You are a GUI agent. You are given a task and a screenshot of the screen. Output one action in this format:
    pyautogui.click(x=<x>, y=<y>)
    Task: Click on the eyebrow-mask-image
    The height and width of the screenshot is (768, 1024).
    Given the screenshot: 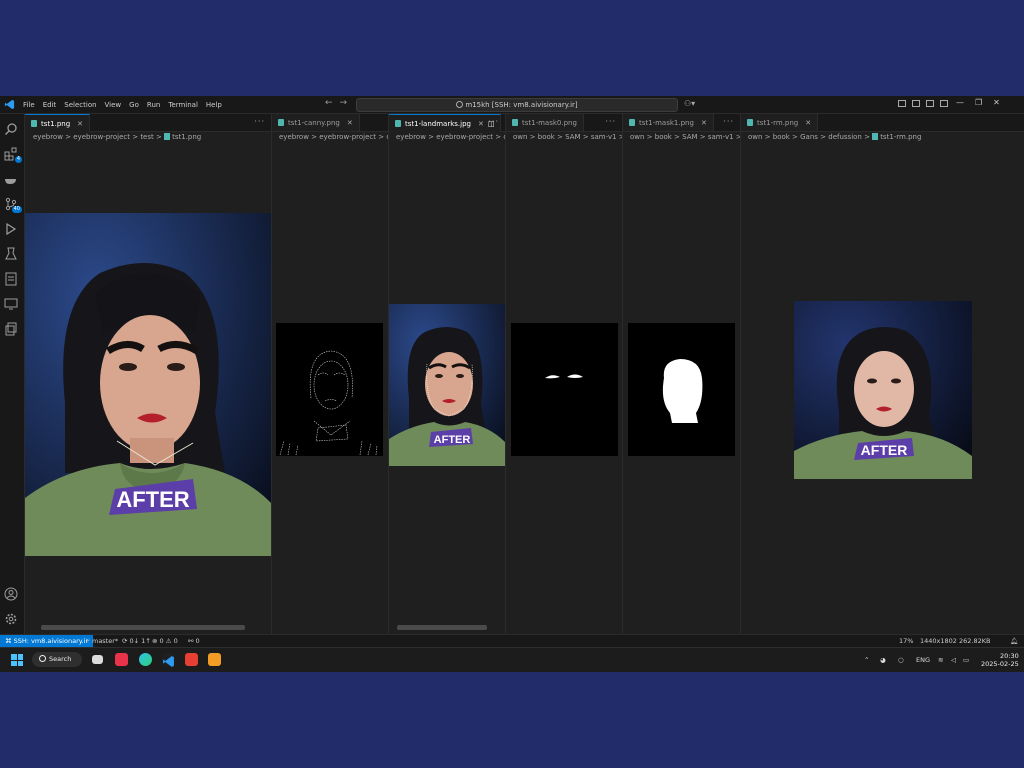 What is the action you would take?
    pyautogui.click(x=564, y=389)
    